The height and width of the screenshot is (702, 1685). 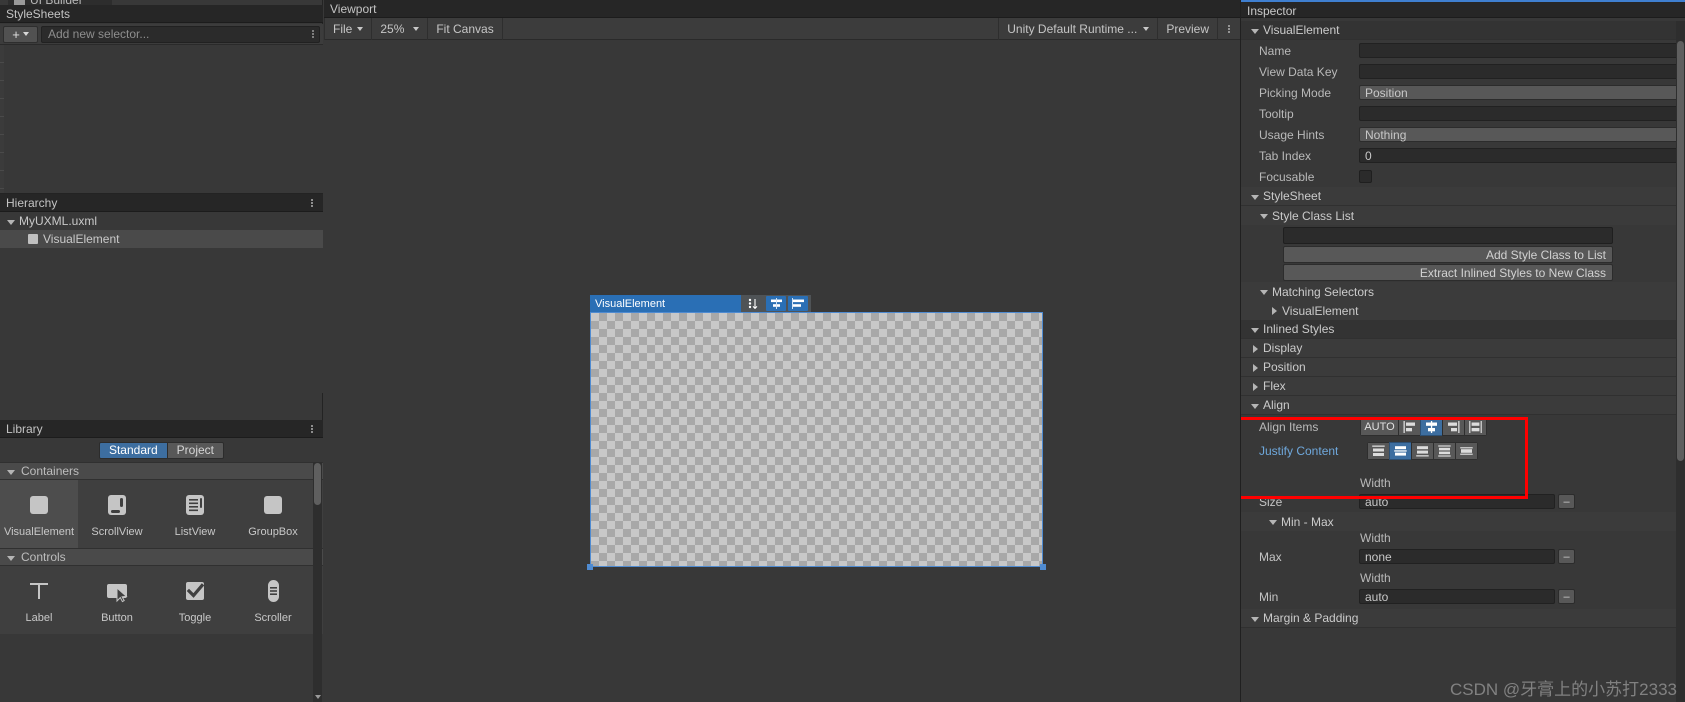 I want to click on selector-menu-icon, so click(x=313, y=34).